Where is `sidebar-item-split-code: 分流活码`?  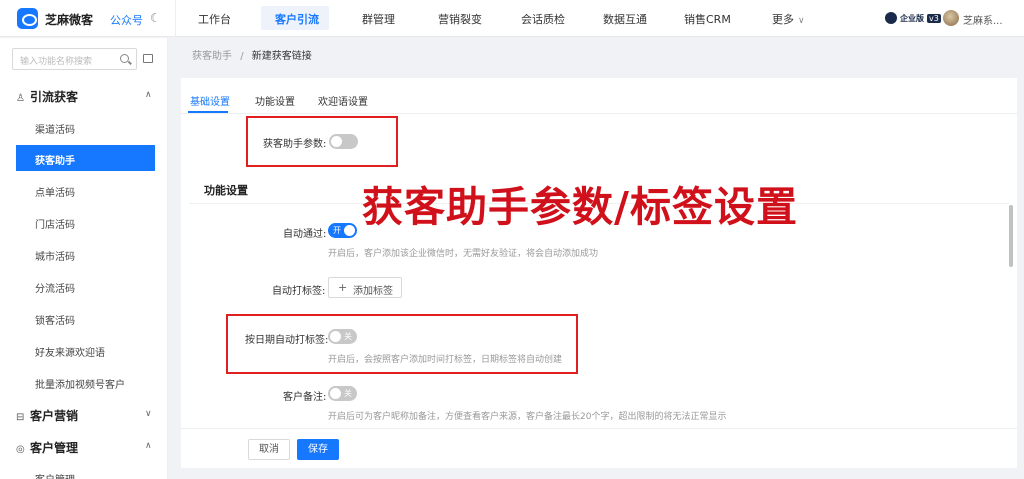
sidebar-item-split-code: 分流活码 is located at coordinates (55, 287).